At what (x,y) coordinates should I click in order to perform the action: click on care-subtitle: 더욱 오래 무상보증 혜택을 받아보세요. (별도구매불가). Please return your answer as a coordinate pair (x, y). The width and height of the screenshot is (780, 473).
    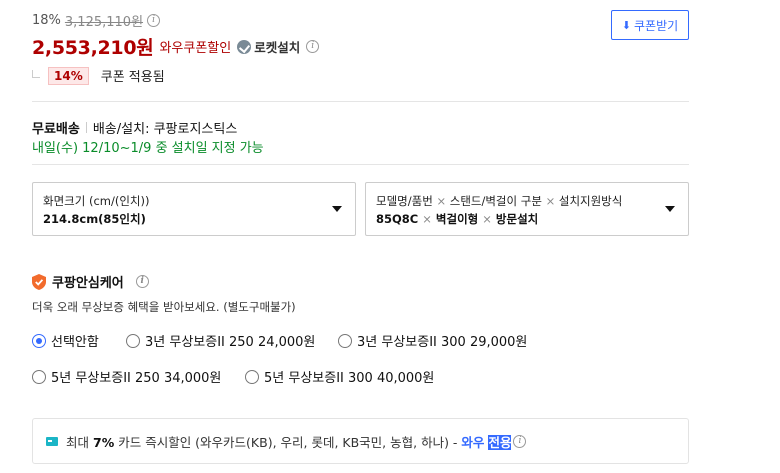
    Looking at the image, I should click on (164, 307).